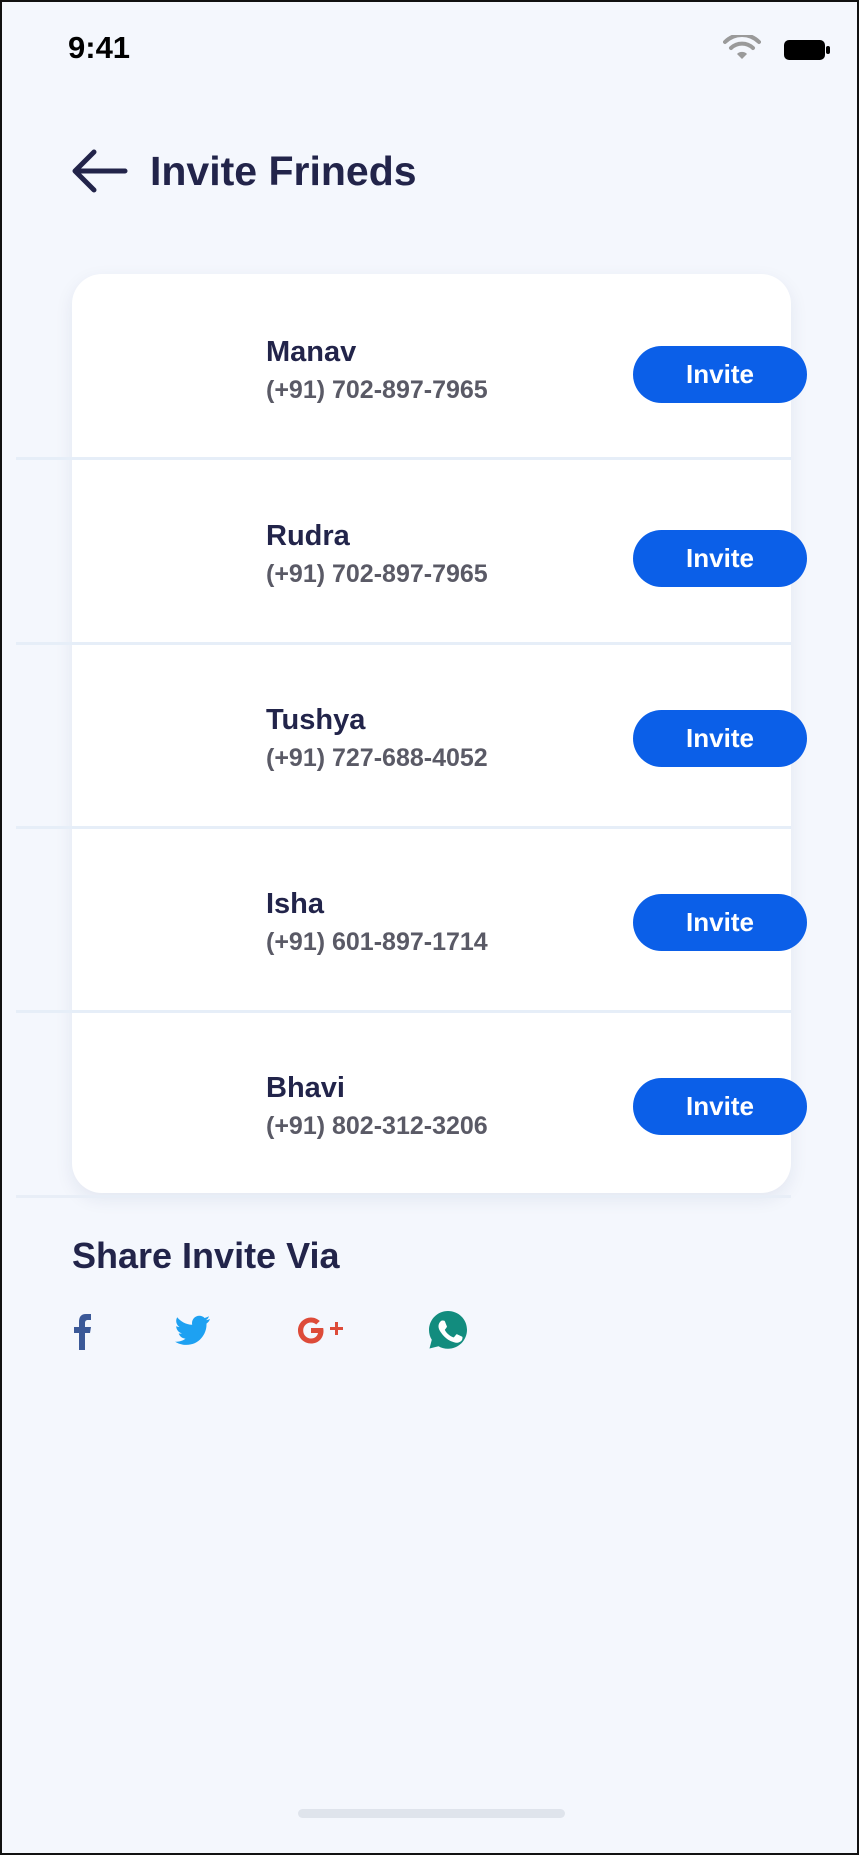 The image size is (859, 1855). I want to click on twitter-icon, so click(193, 1330).